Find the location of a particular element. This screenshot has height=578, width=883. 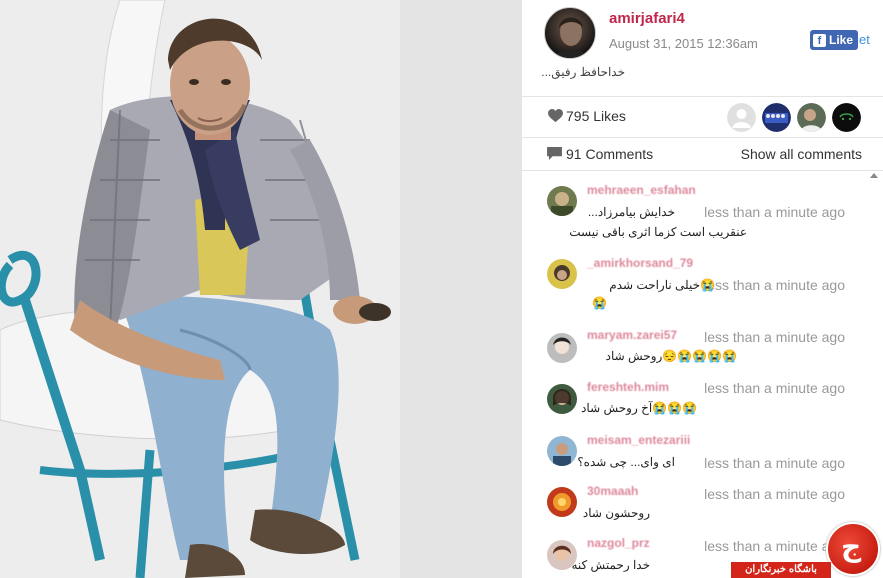

author-avatar-image is located at coordinates (571, 37).